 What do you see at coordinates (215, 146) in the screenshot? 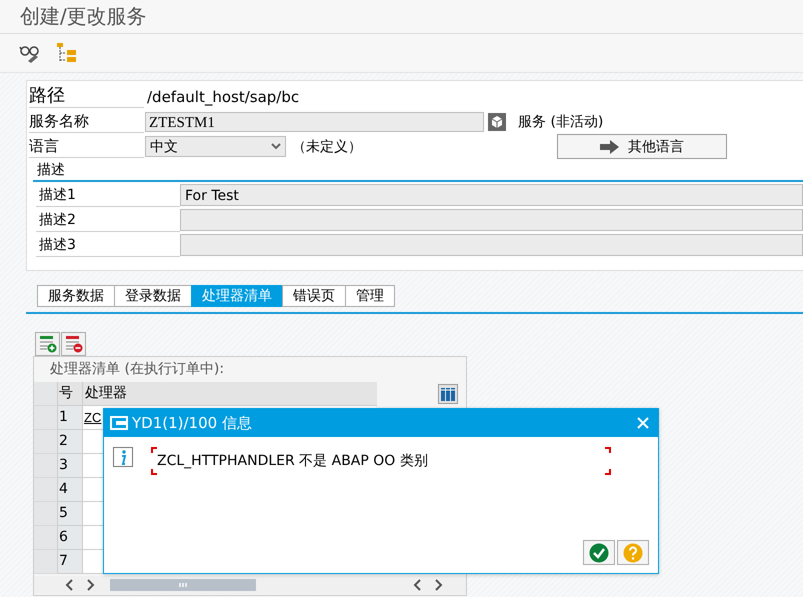
I see `language-dropdown: 中文` at bounding box center [215, 146].